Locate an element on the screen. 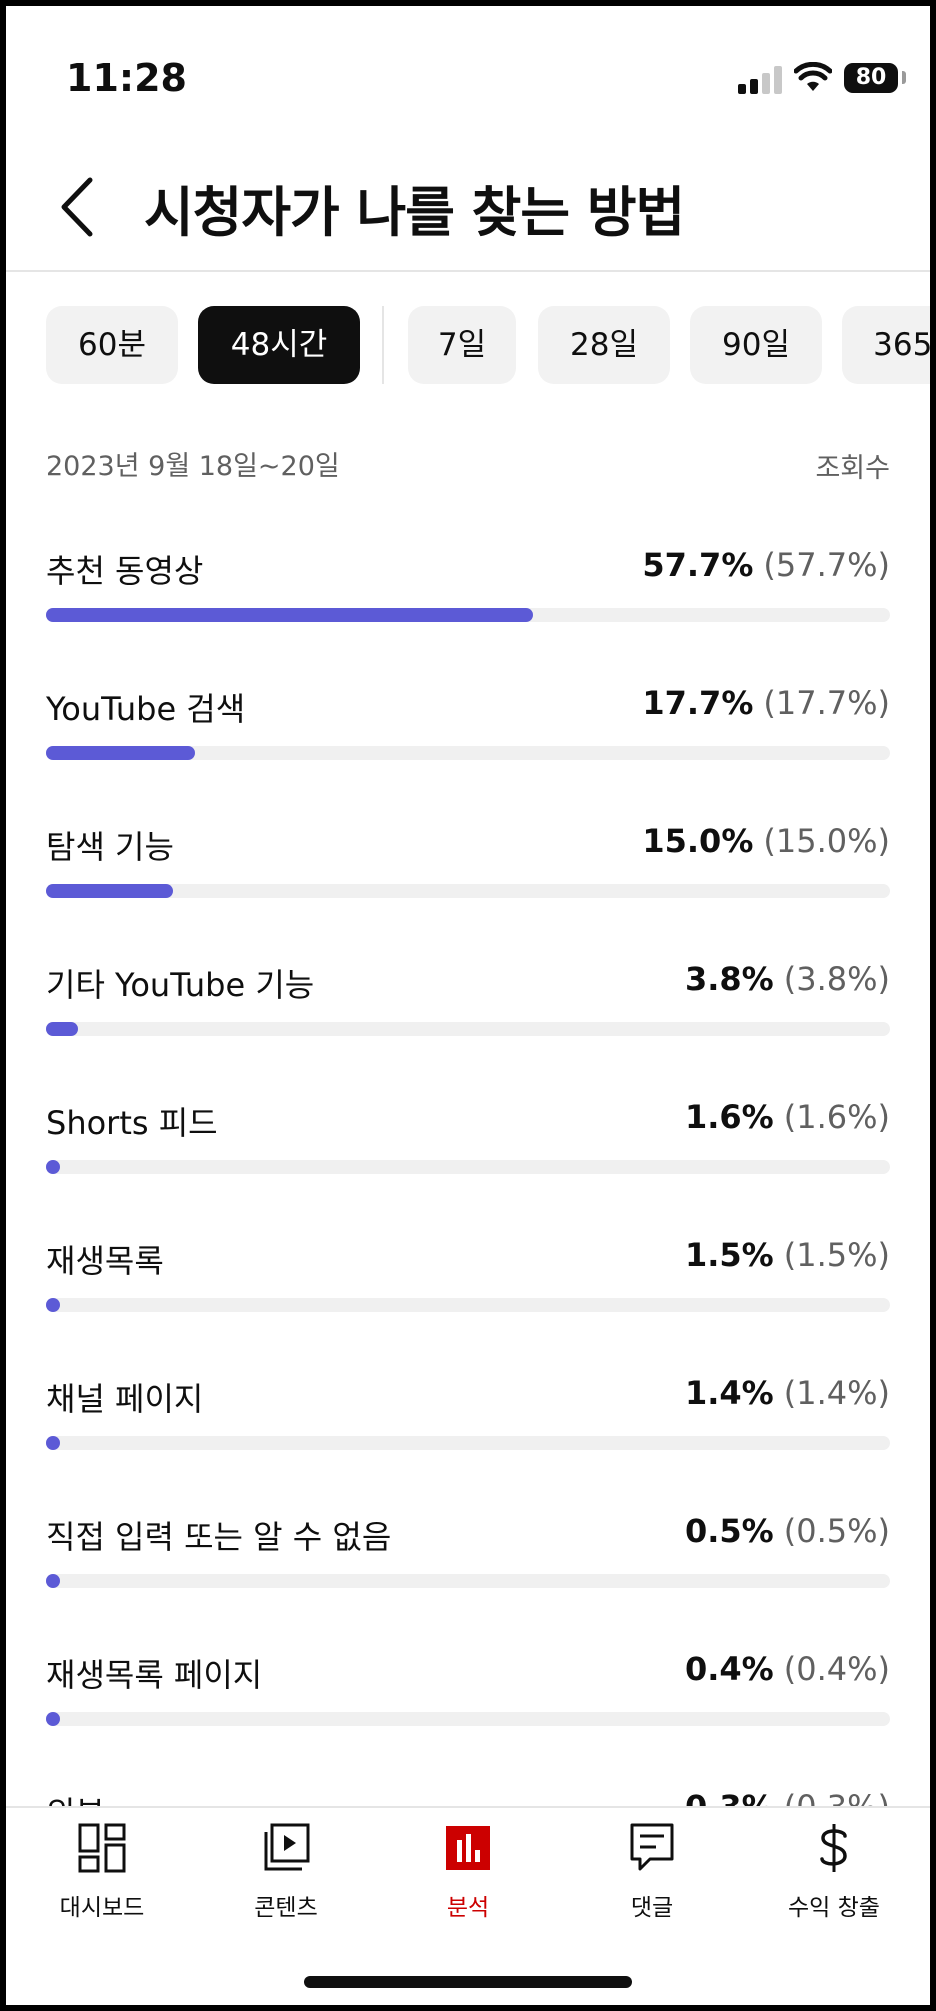  status-bar: 11:28 80 is located at coordinates (468, 76).